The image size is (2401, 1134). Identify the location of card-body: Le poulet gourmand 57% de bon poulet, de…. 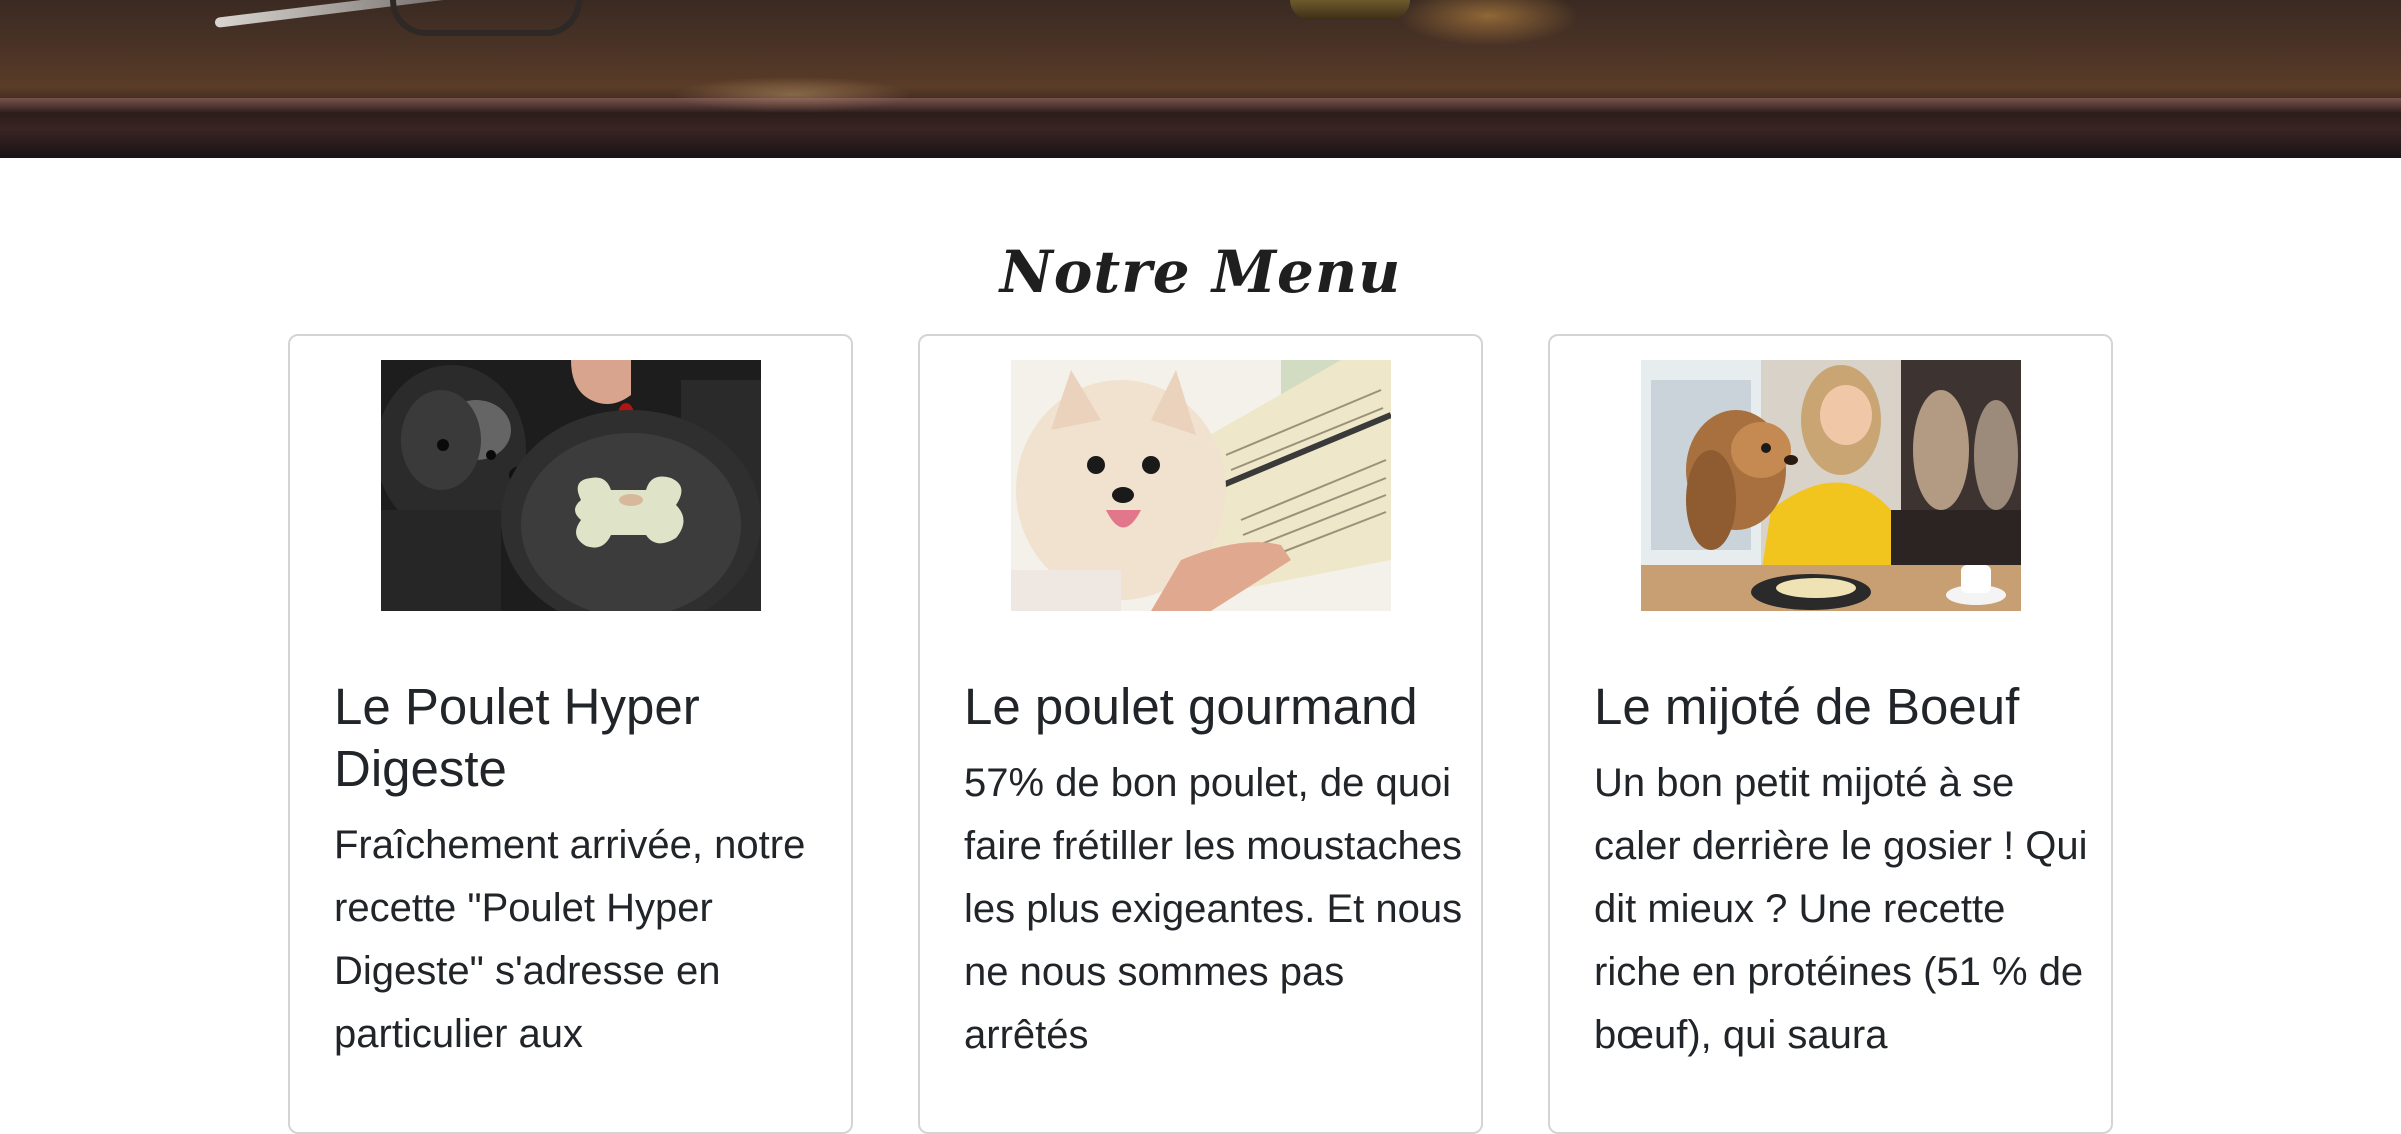
(1214, 871).